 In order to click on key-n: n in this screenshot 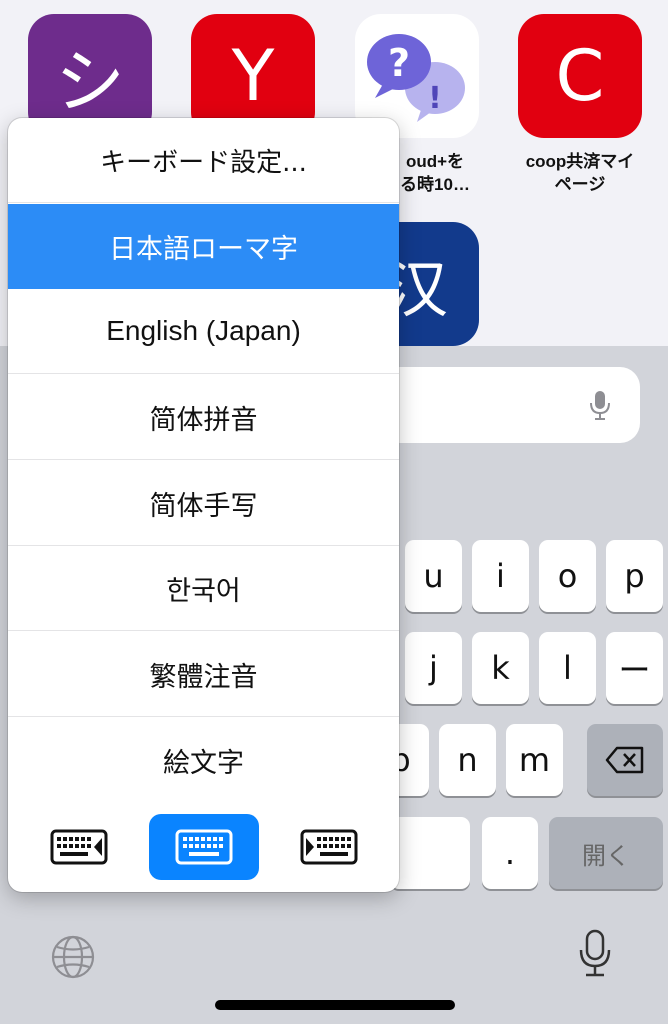, I will do `click(467, 760)`.